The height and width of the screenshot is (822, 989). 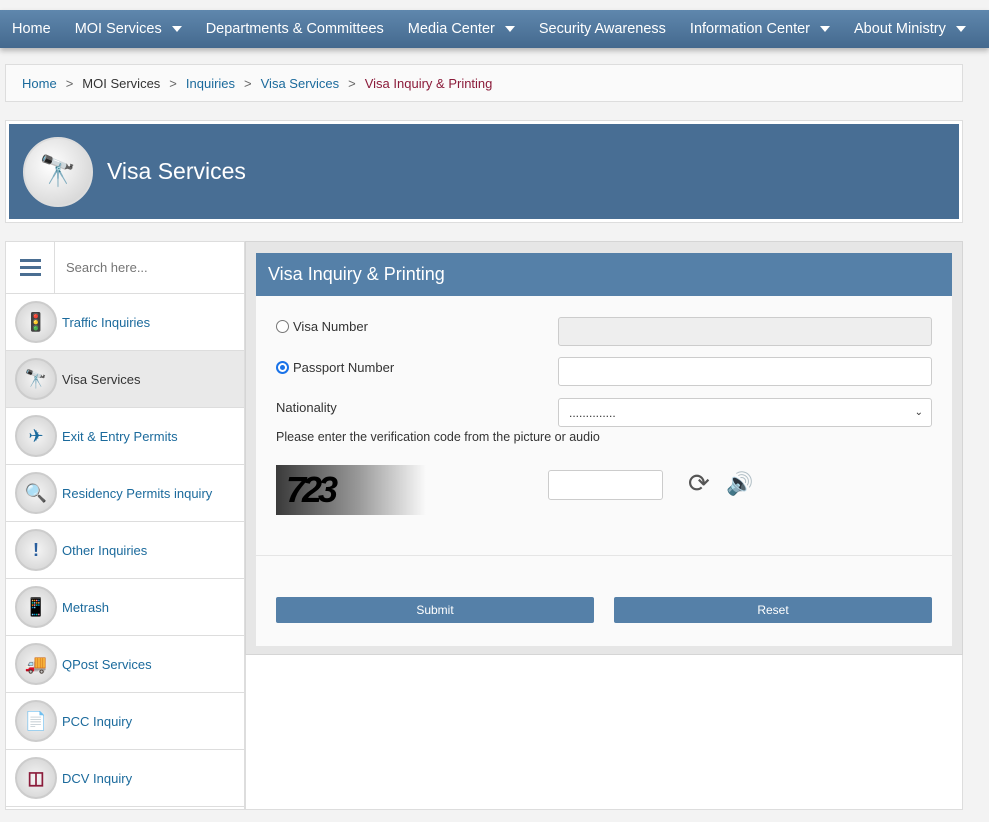 What do you see at coordinates (210, 83) in the screenshot?
I see `breadcrumb-inquiries: Inquiries` at bounding box center [210, 83].